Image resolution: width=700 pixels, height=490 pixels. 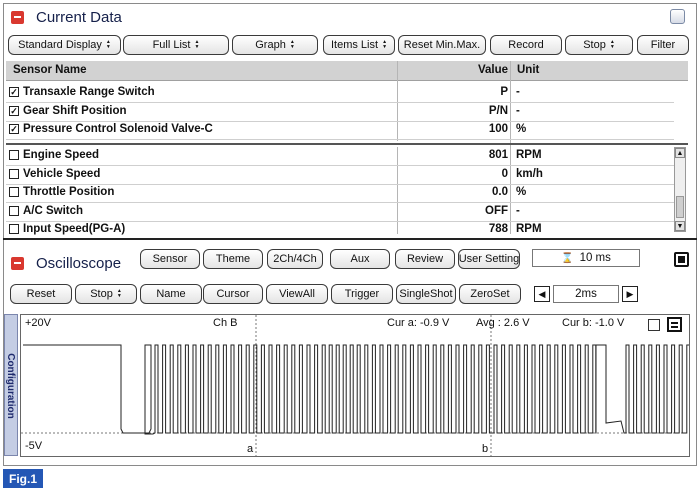 I want to click on timebase-next-icon: ▶, so click(x=630, y=294).